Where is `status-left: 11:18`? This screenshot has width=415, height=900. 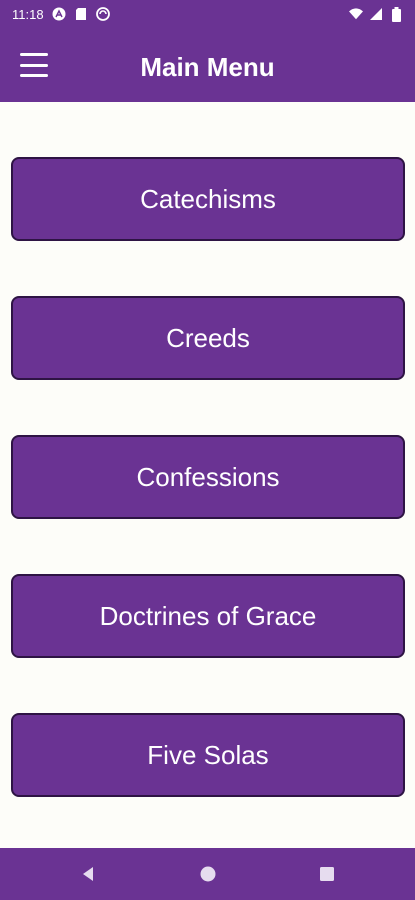
status-left: 11:18 is located at coordinates (61, 14).